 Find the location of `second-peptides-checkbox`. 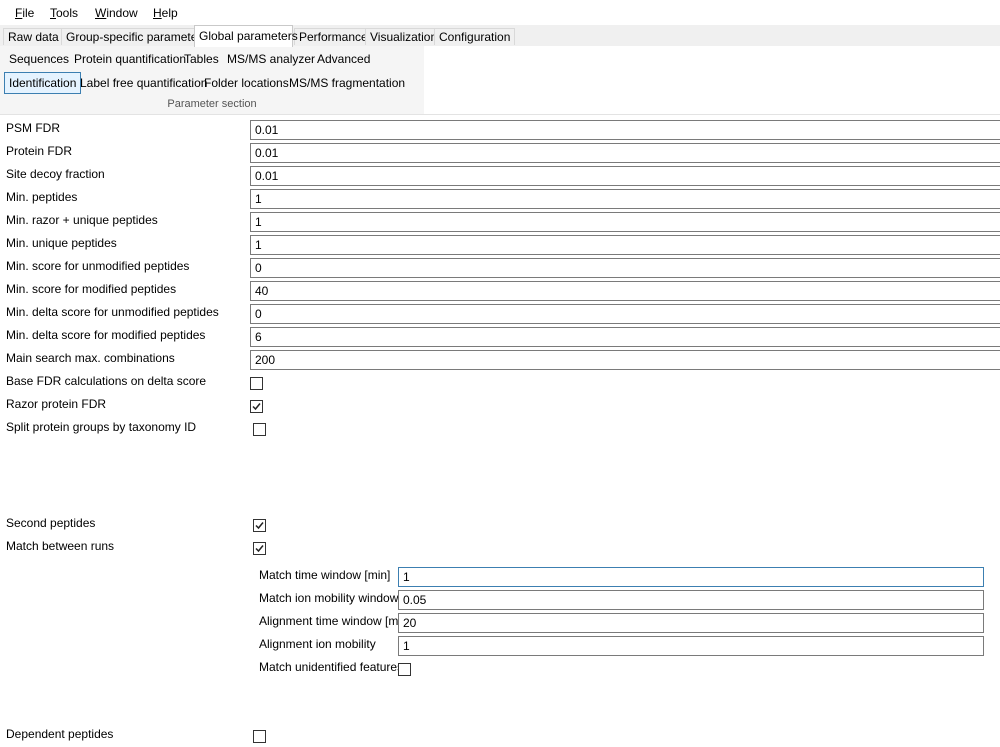

second-peptides-checkbox is located at coordinates (259, 525).